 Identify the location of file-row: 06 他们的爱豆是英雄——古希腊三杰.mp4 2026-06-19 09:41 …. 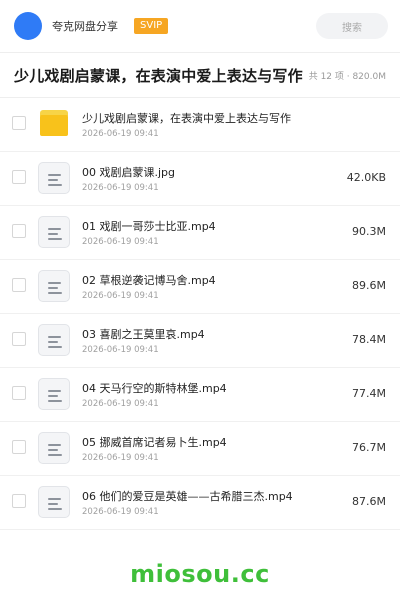
(200, 503).